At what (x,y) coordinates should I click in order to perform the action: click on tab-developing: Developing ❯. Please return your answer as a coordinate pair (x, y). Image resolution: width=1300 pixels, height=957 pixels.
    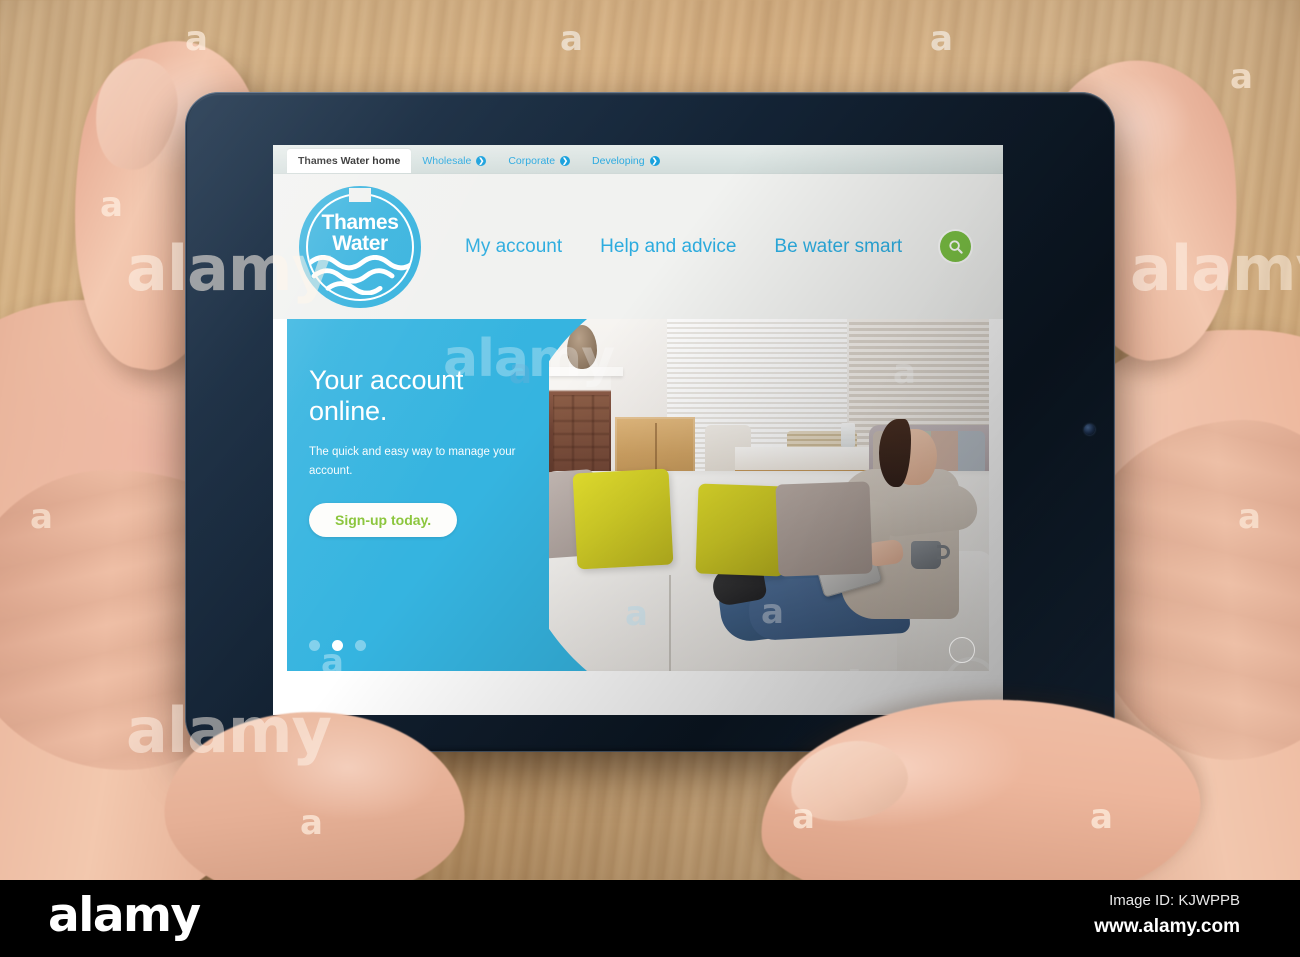
    Looking at the image, I should click on (626, 161).